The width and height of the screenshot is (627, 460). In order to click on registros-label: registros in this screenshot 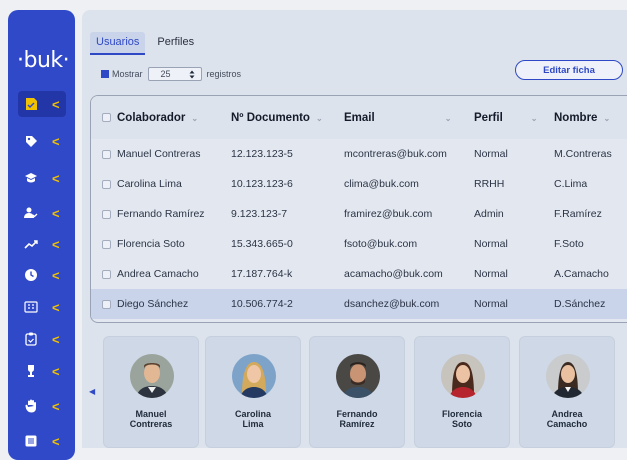, I will do `click(224, 74)`.